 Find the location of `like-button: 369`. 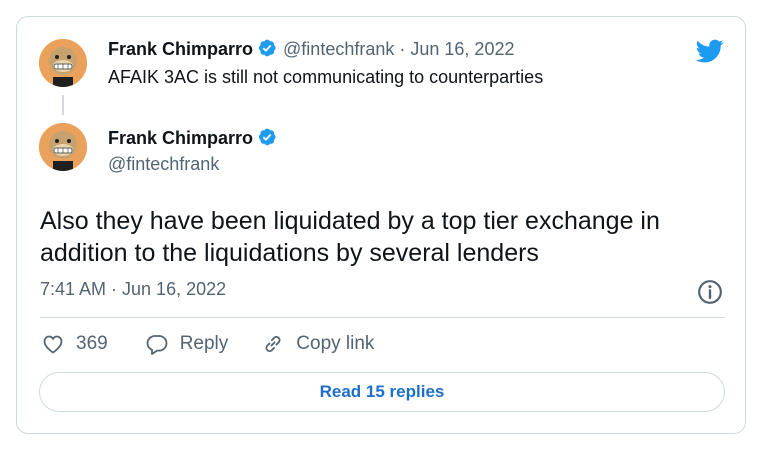

like-button: 369 is located at coordinates (74, 344).